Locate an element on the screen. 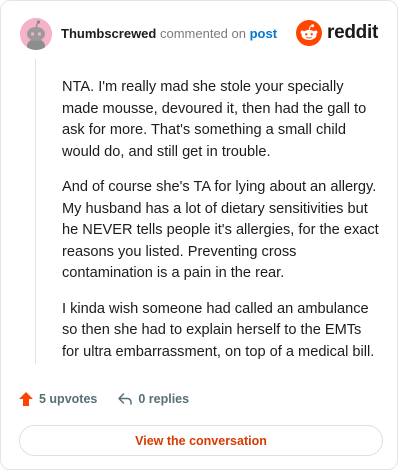  reply-button: 0 replies is located at coordinates (153, 399).